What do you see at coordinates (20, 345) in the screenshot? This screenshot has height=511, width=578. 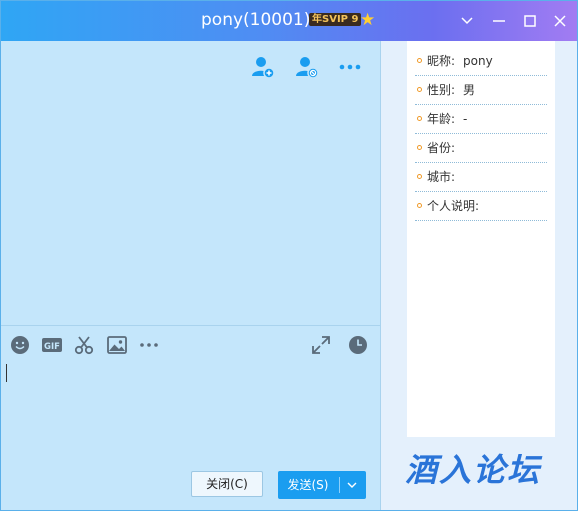 I see `emoji-icon` at bounding box center [20, 345].